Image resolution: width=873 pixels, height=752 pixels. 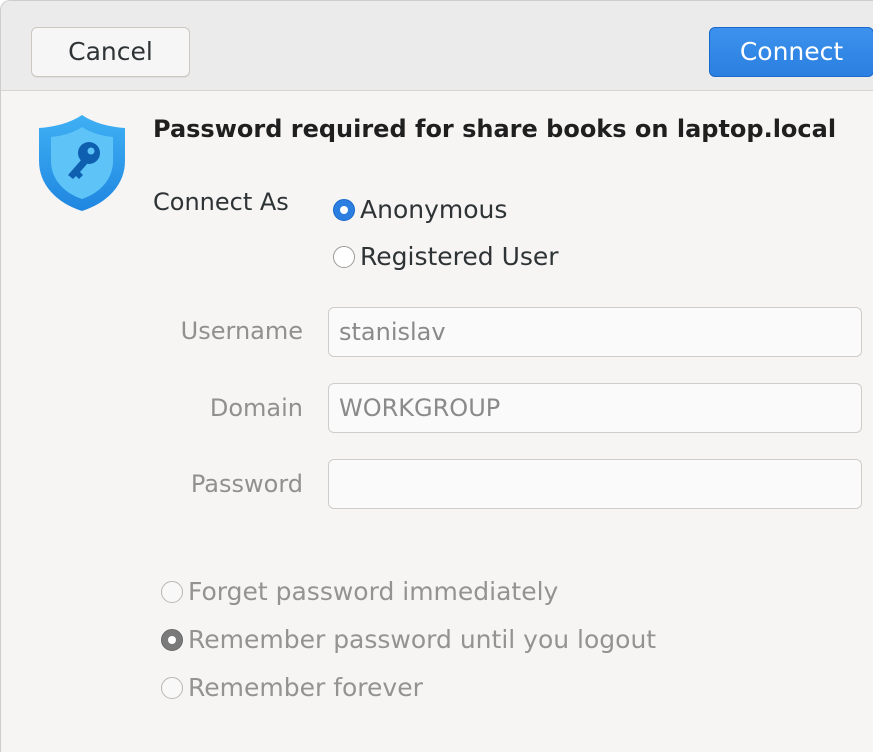 I want to click on radio-forget-immediately-label: Forget password immediately, so click(x=373, y=591).